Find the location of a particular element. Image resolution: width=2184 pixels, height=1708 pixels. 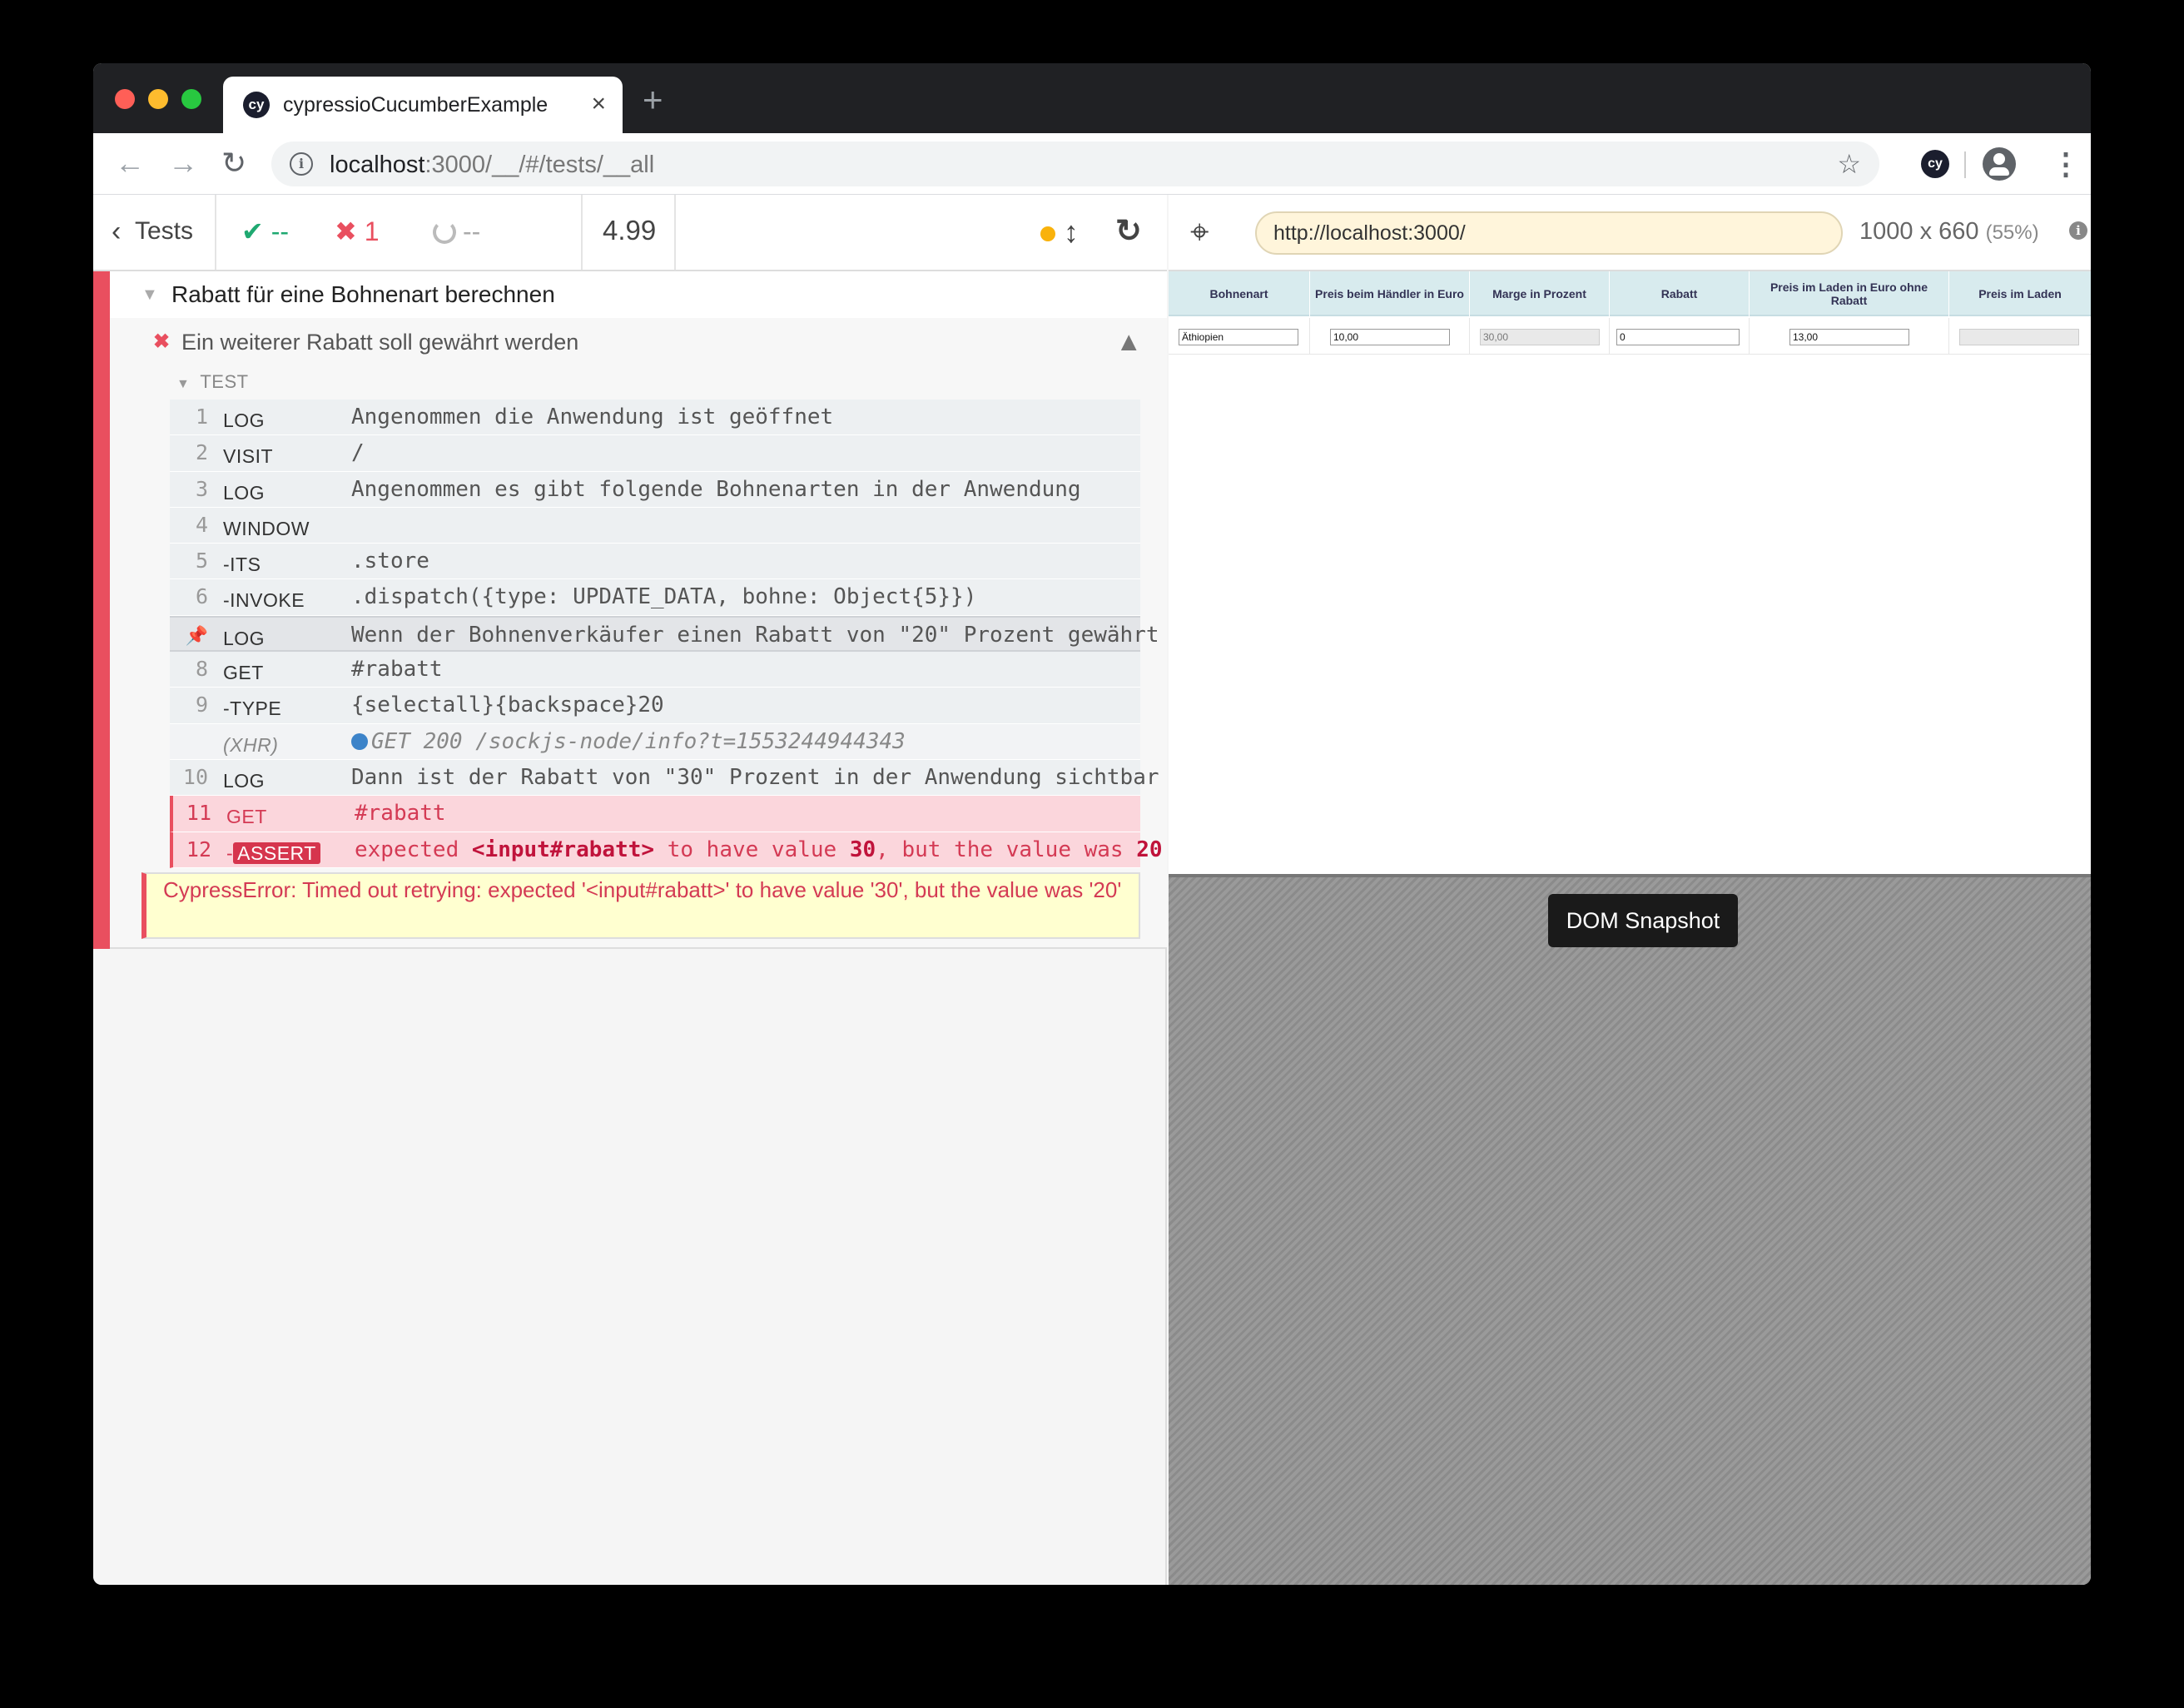

suite-title-row: ▼ Rabatt für eine Bohnenart berechnen is located at coordinates (638, 294).